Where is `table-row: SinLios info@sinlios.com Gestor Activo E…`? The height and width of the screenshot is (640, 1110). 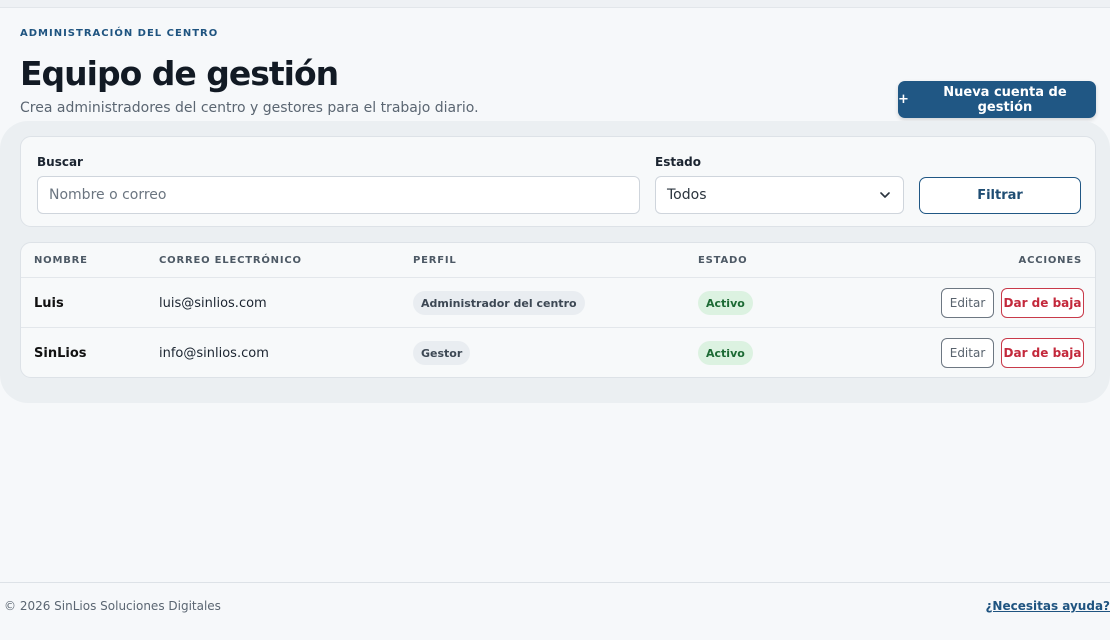 table-row: SinLios info@sinlios.com Gestor Activo E… is located at coordinates (558, 352).